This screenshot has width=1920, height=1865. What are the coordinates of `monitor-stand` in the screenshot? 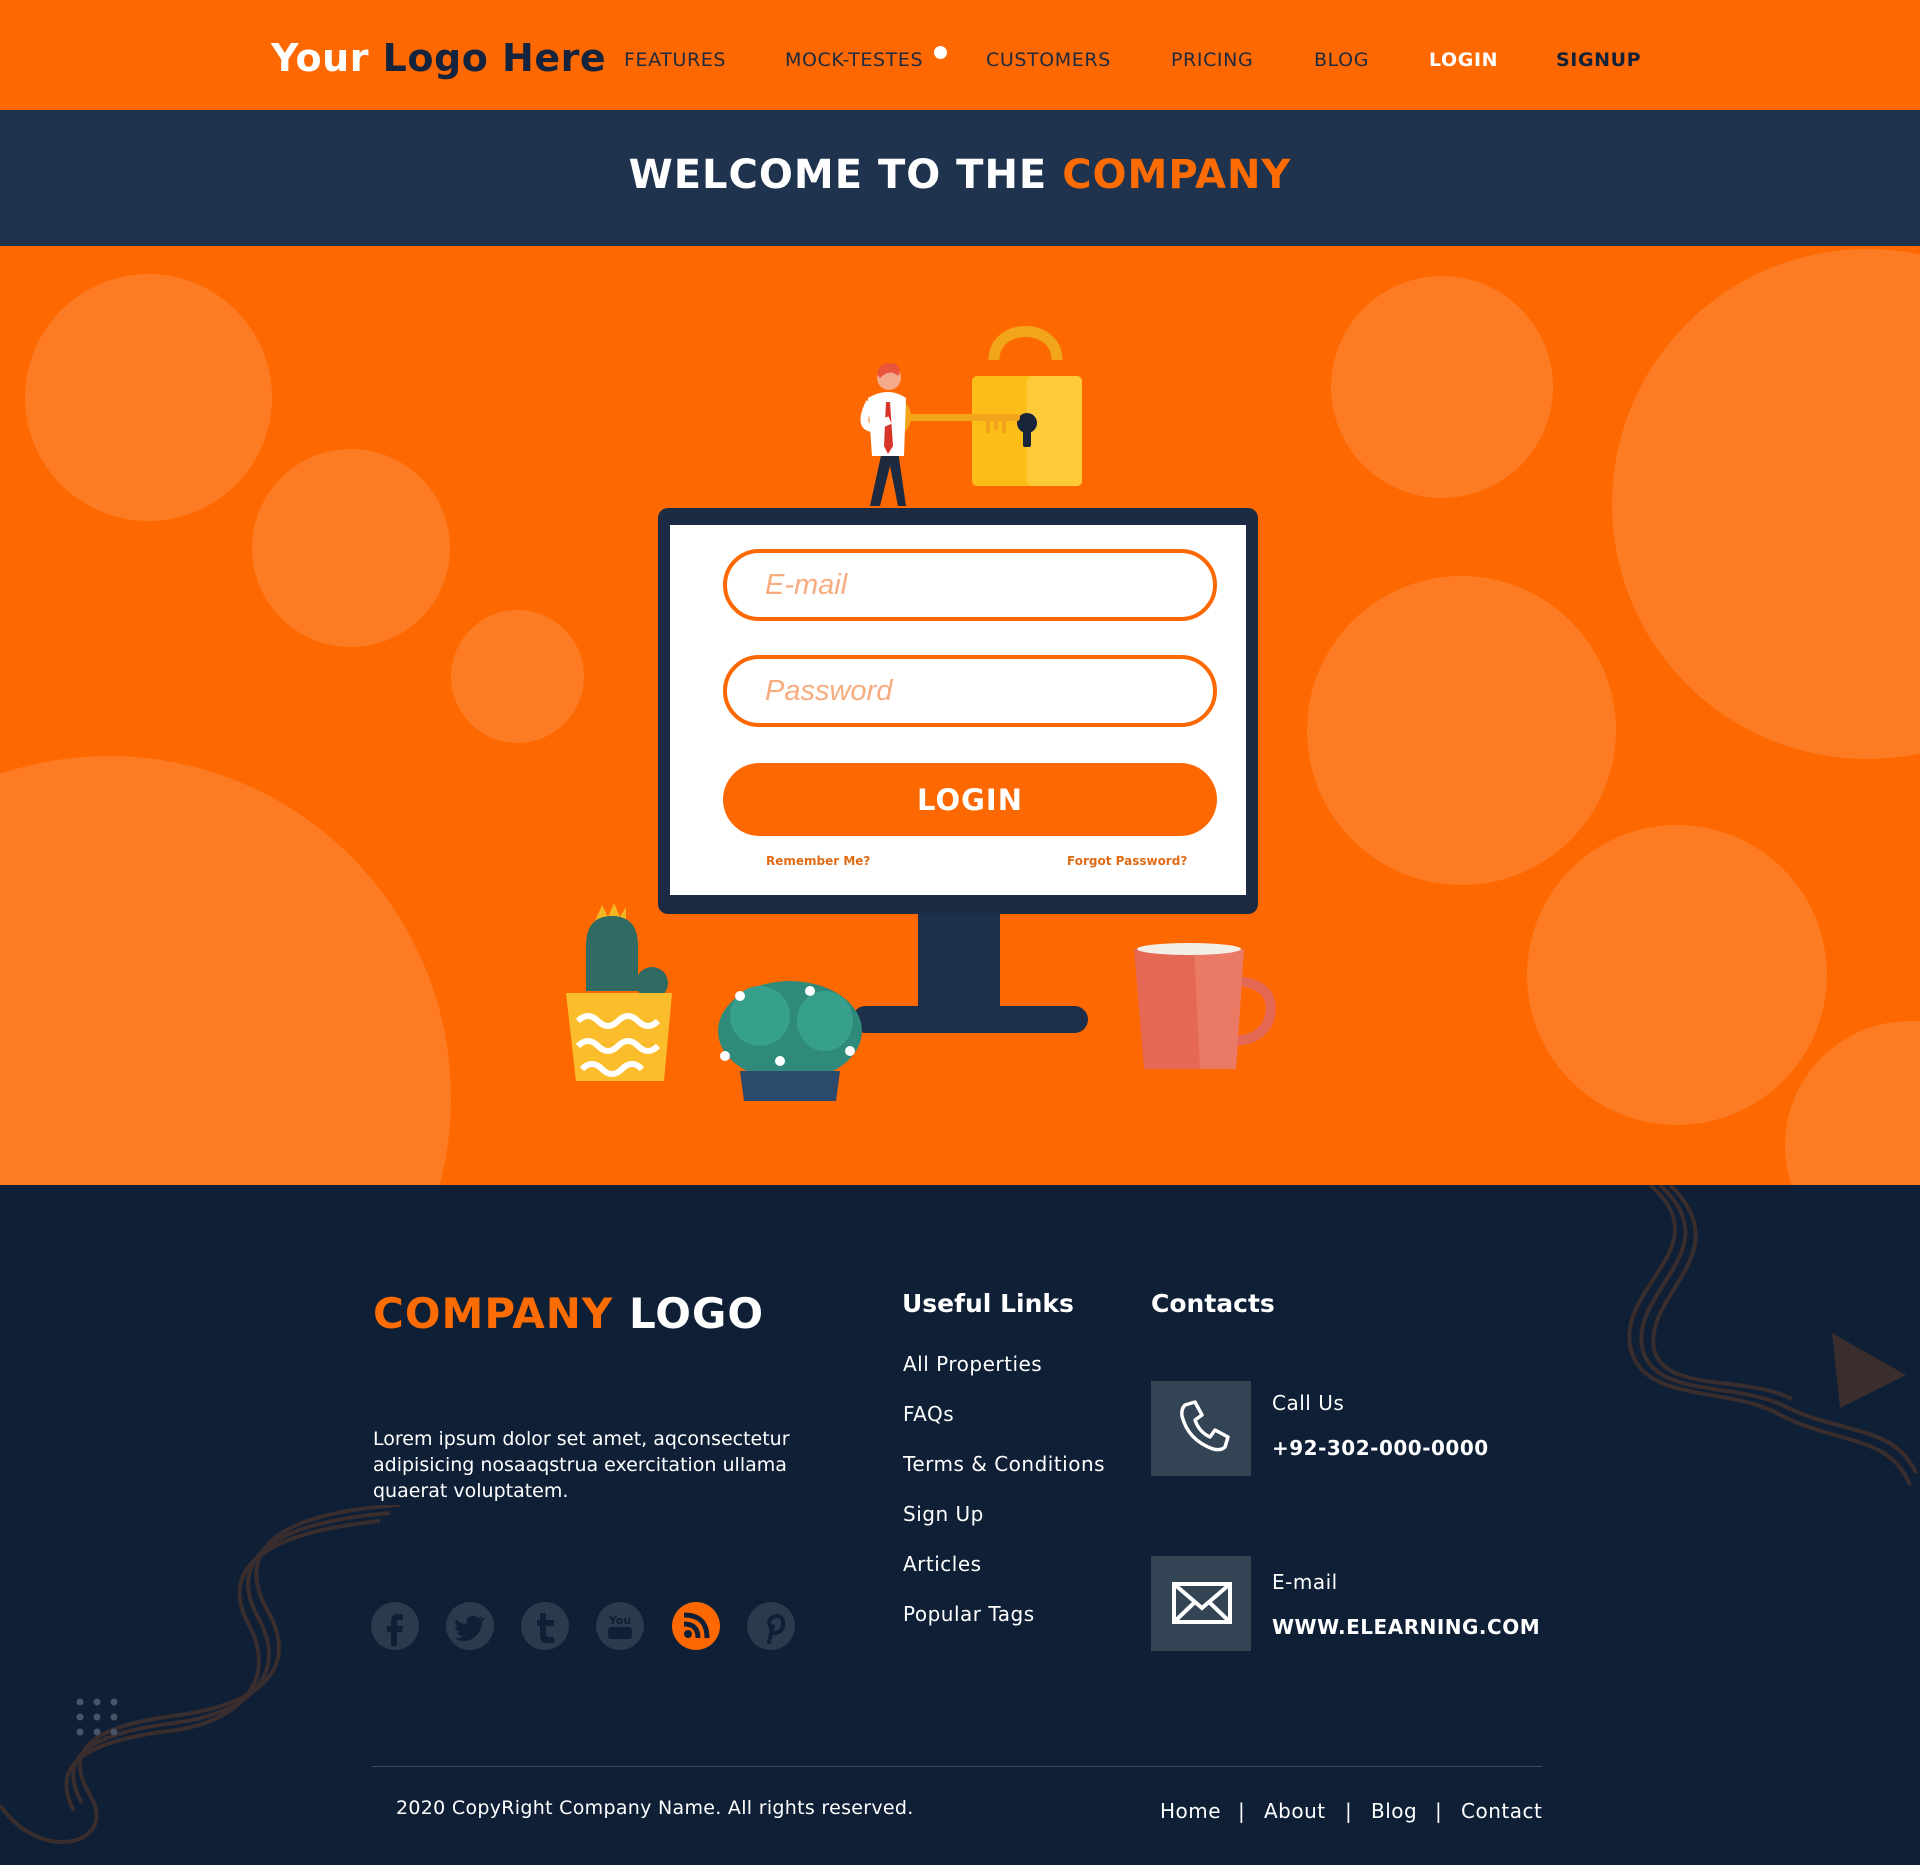 It's located at (959, 962).